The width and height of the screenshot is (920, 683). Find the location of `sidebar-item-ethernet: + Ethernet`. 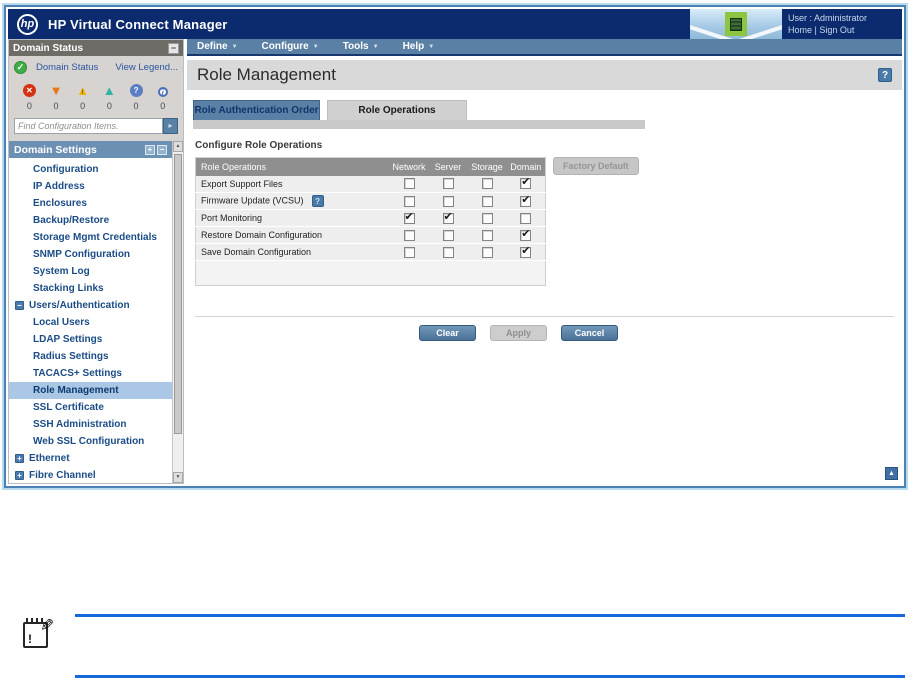

sidebar-item-ethernet: + Ethernet is located at coordinates (90, 458).